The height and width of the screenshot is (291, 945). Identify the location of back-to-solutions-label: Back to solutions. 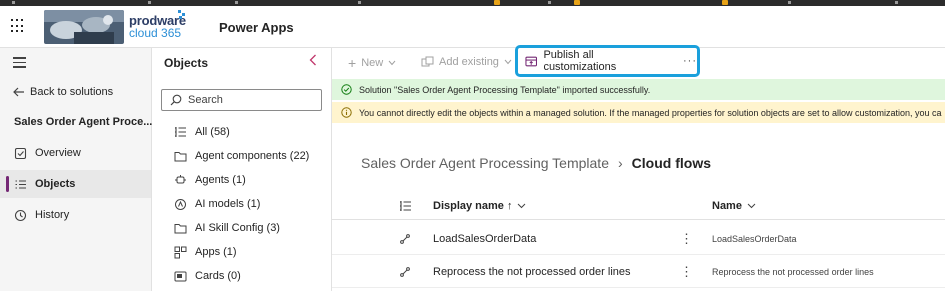
(72, 92).